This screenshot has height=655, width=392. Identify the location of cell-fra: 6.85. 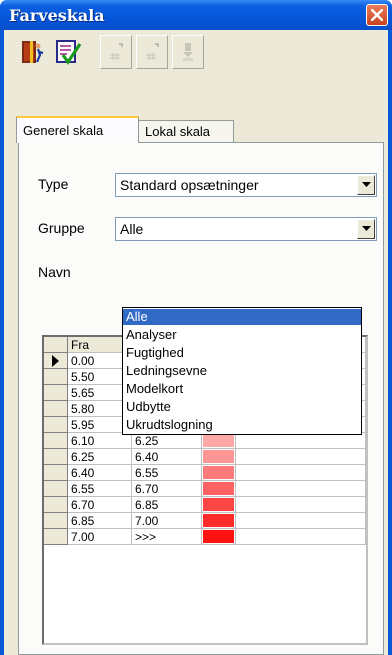
(100, 521).